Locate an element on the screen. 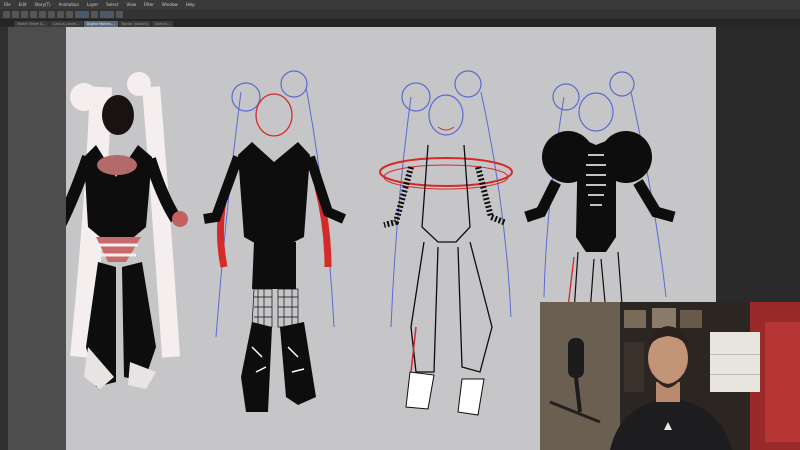  menu-item-file: File is located at coordinates (7, 4).